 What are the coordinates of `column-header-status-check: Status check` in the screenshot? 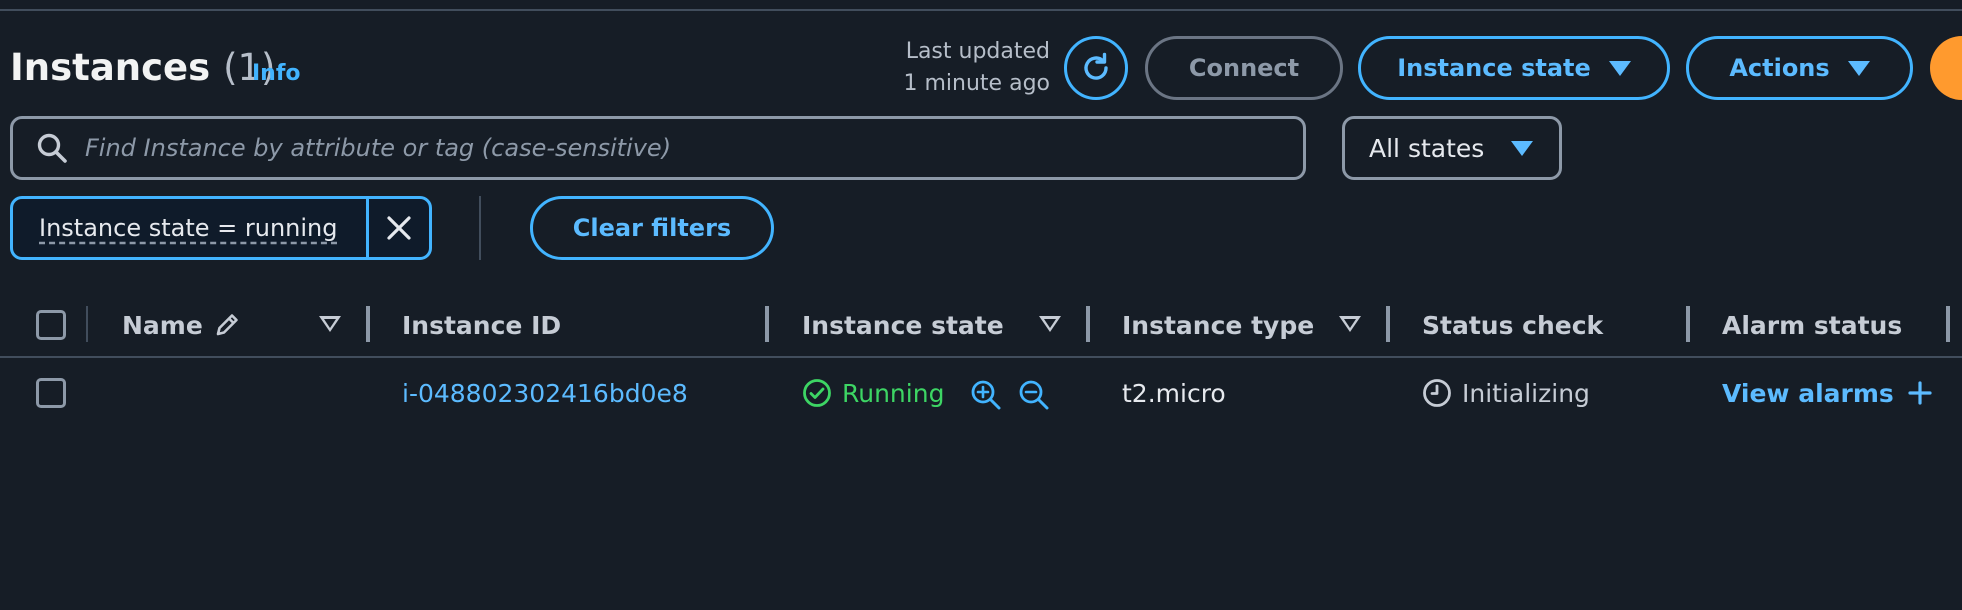 It's located at (1512, 325).